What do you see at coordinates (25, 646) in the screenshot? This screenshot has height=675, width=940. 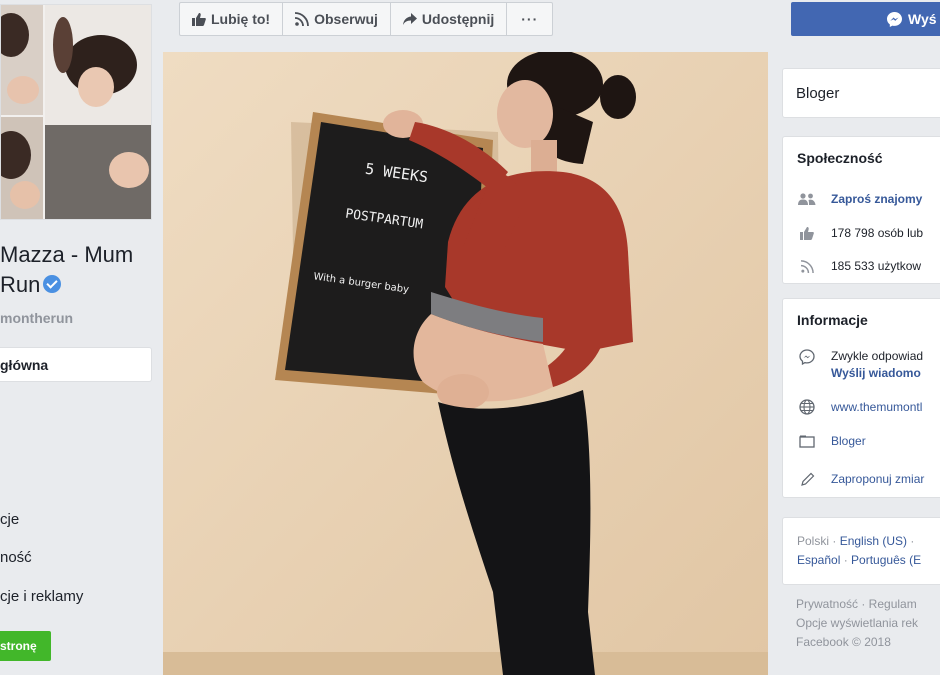 I see `create-page-button: stronę` at bounding box center [25, 646].